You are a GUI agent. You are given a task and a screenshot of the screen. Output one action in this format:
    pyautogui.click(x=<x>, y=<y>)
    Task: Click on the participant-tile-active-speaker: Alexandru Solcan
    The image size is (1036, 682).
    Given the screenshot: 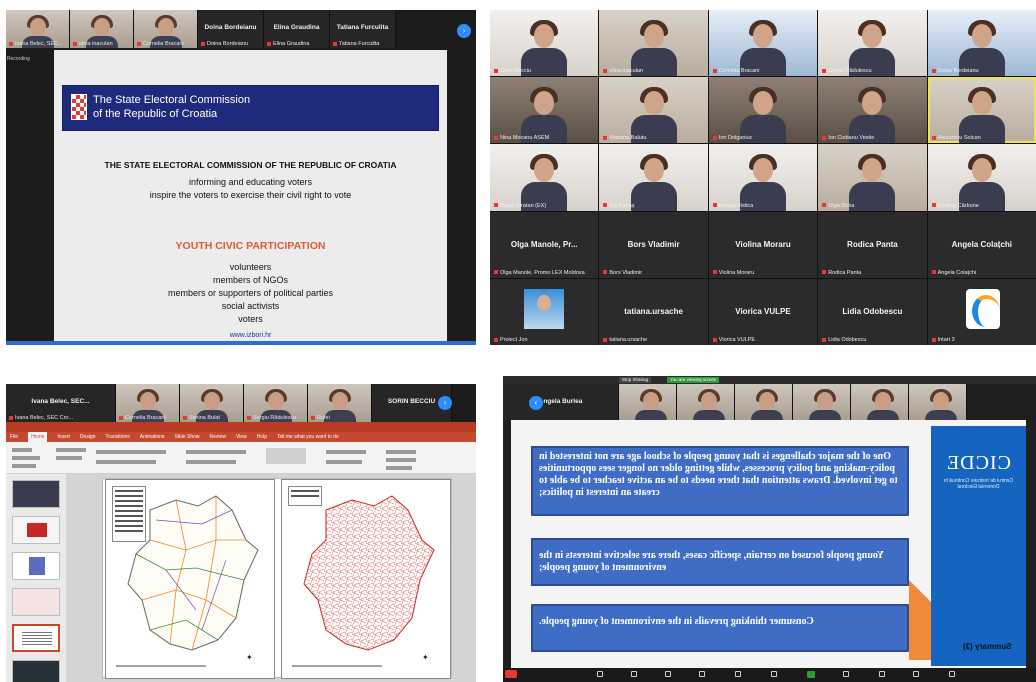 What is the action you would take?
    pyautogui.click(x=981, y=110)
    